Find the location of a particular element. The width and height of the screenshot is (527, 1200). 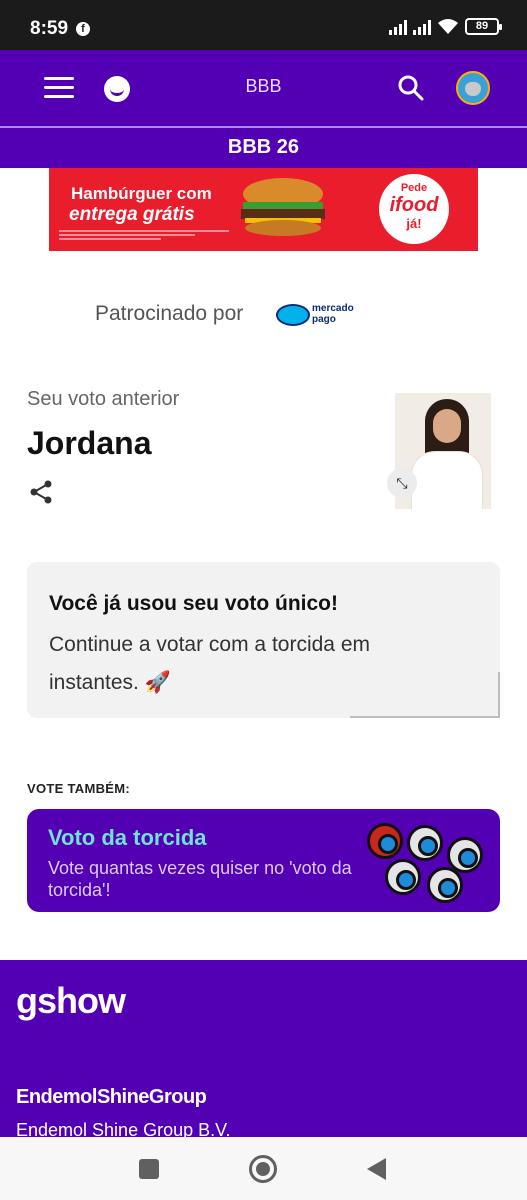

app-header: BBB is located at coordinates (263, 88).